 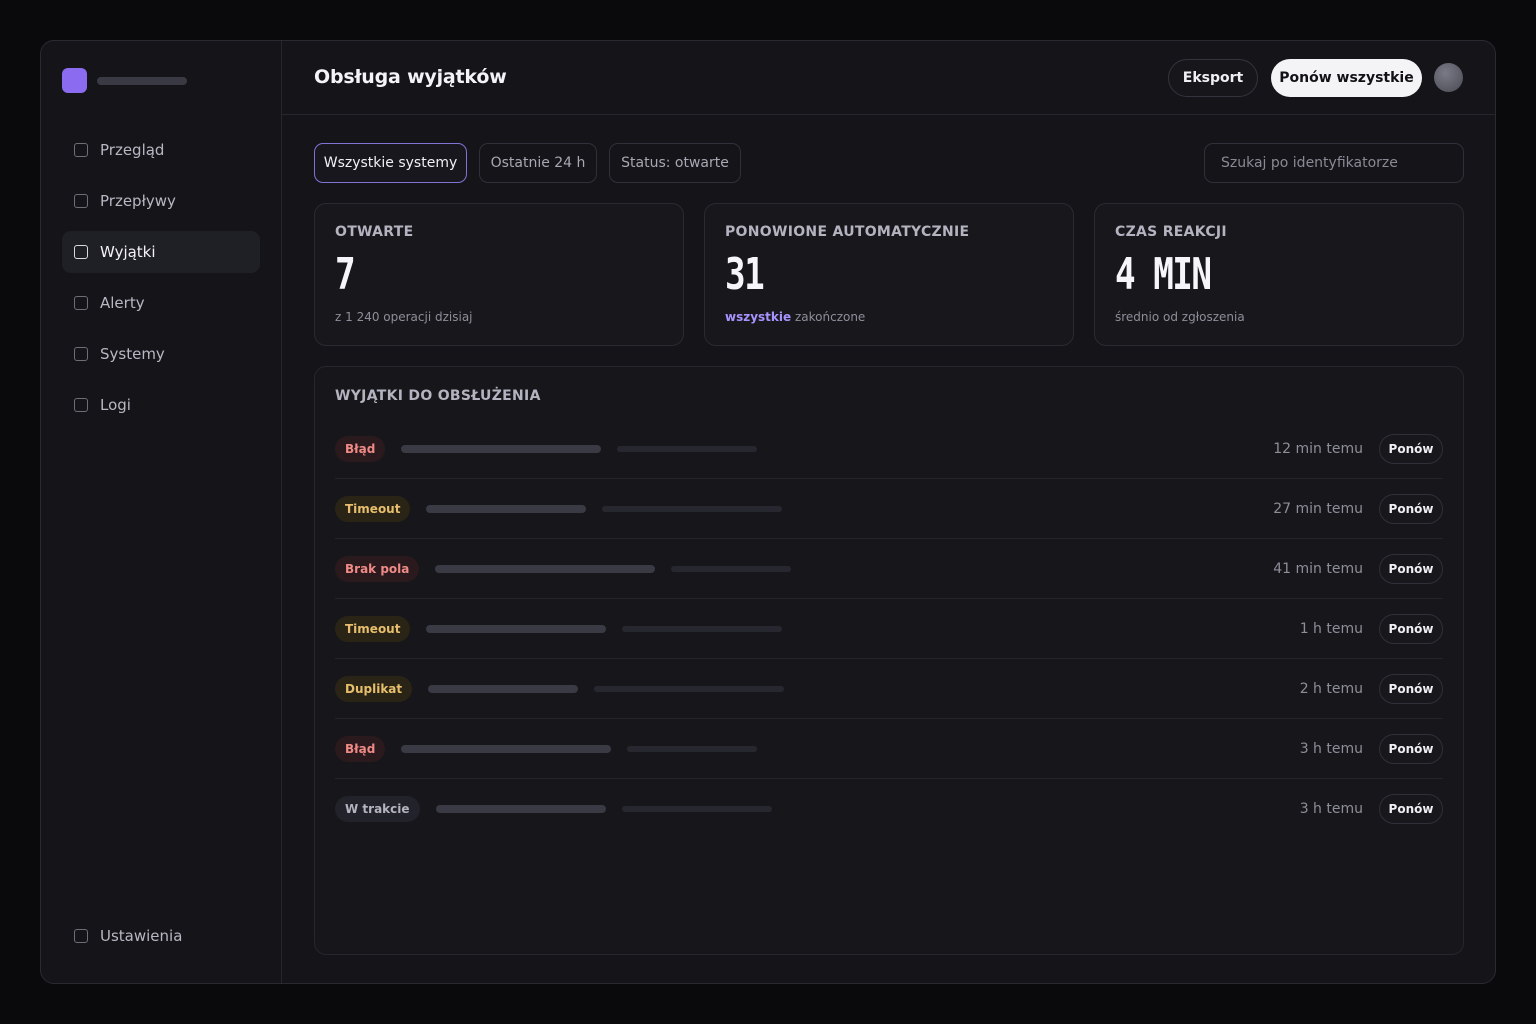 I want to click on stat-subtitle: z 1 240 operacji dzisiaj, so click(x=499, y=317).